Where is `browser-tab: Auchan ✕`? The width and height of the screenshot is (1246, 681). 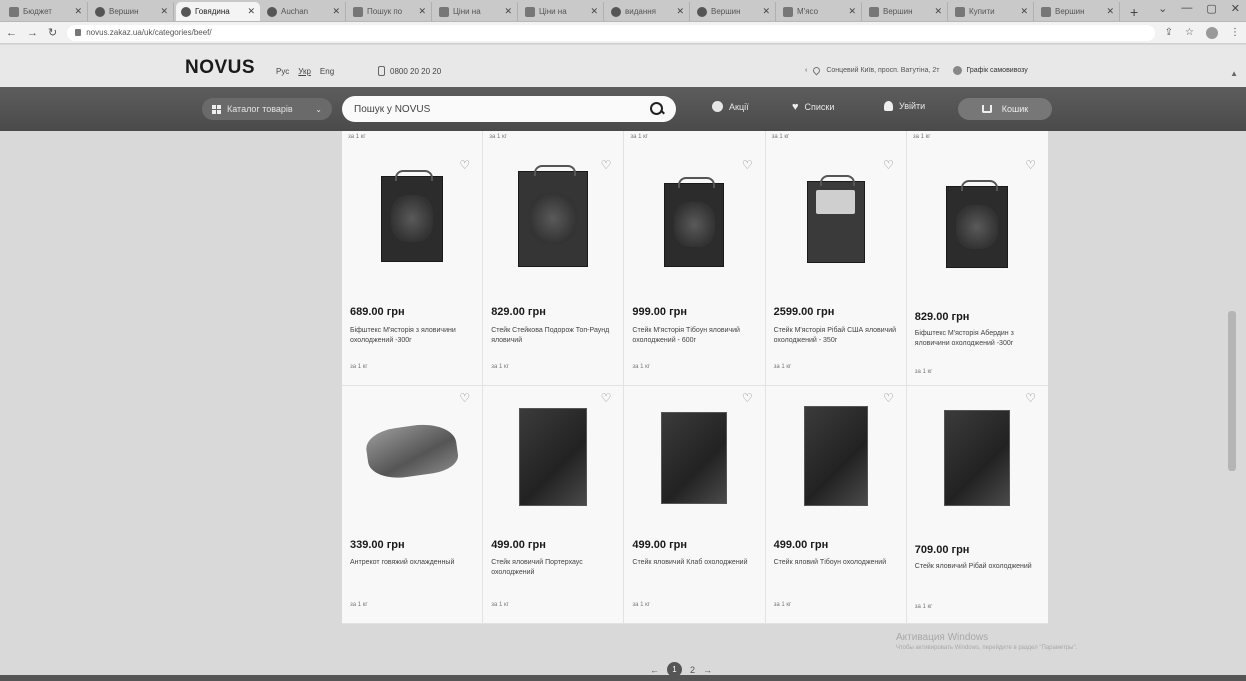
browser-tab: Auchan ✕ is located at coordinates (304, 11).